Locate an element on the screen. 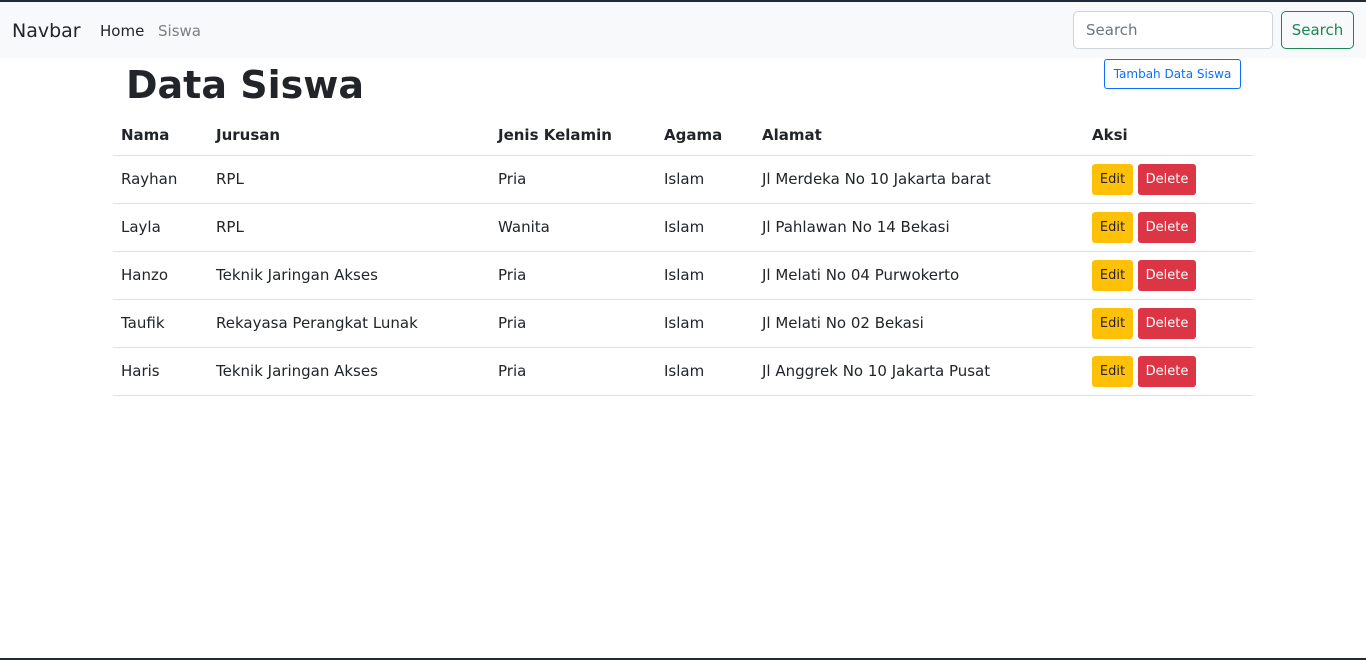 The image size is (1366, 660). cell-nama: Hanzo is located at coordinates (160, 275).